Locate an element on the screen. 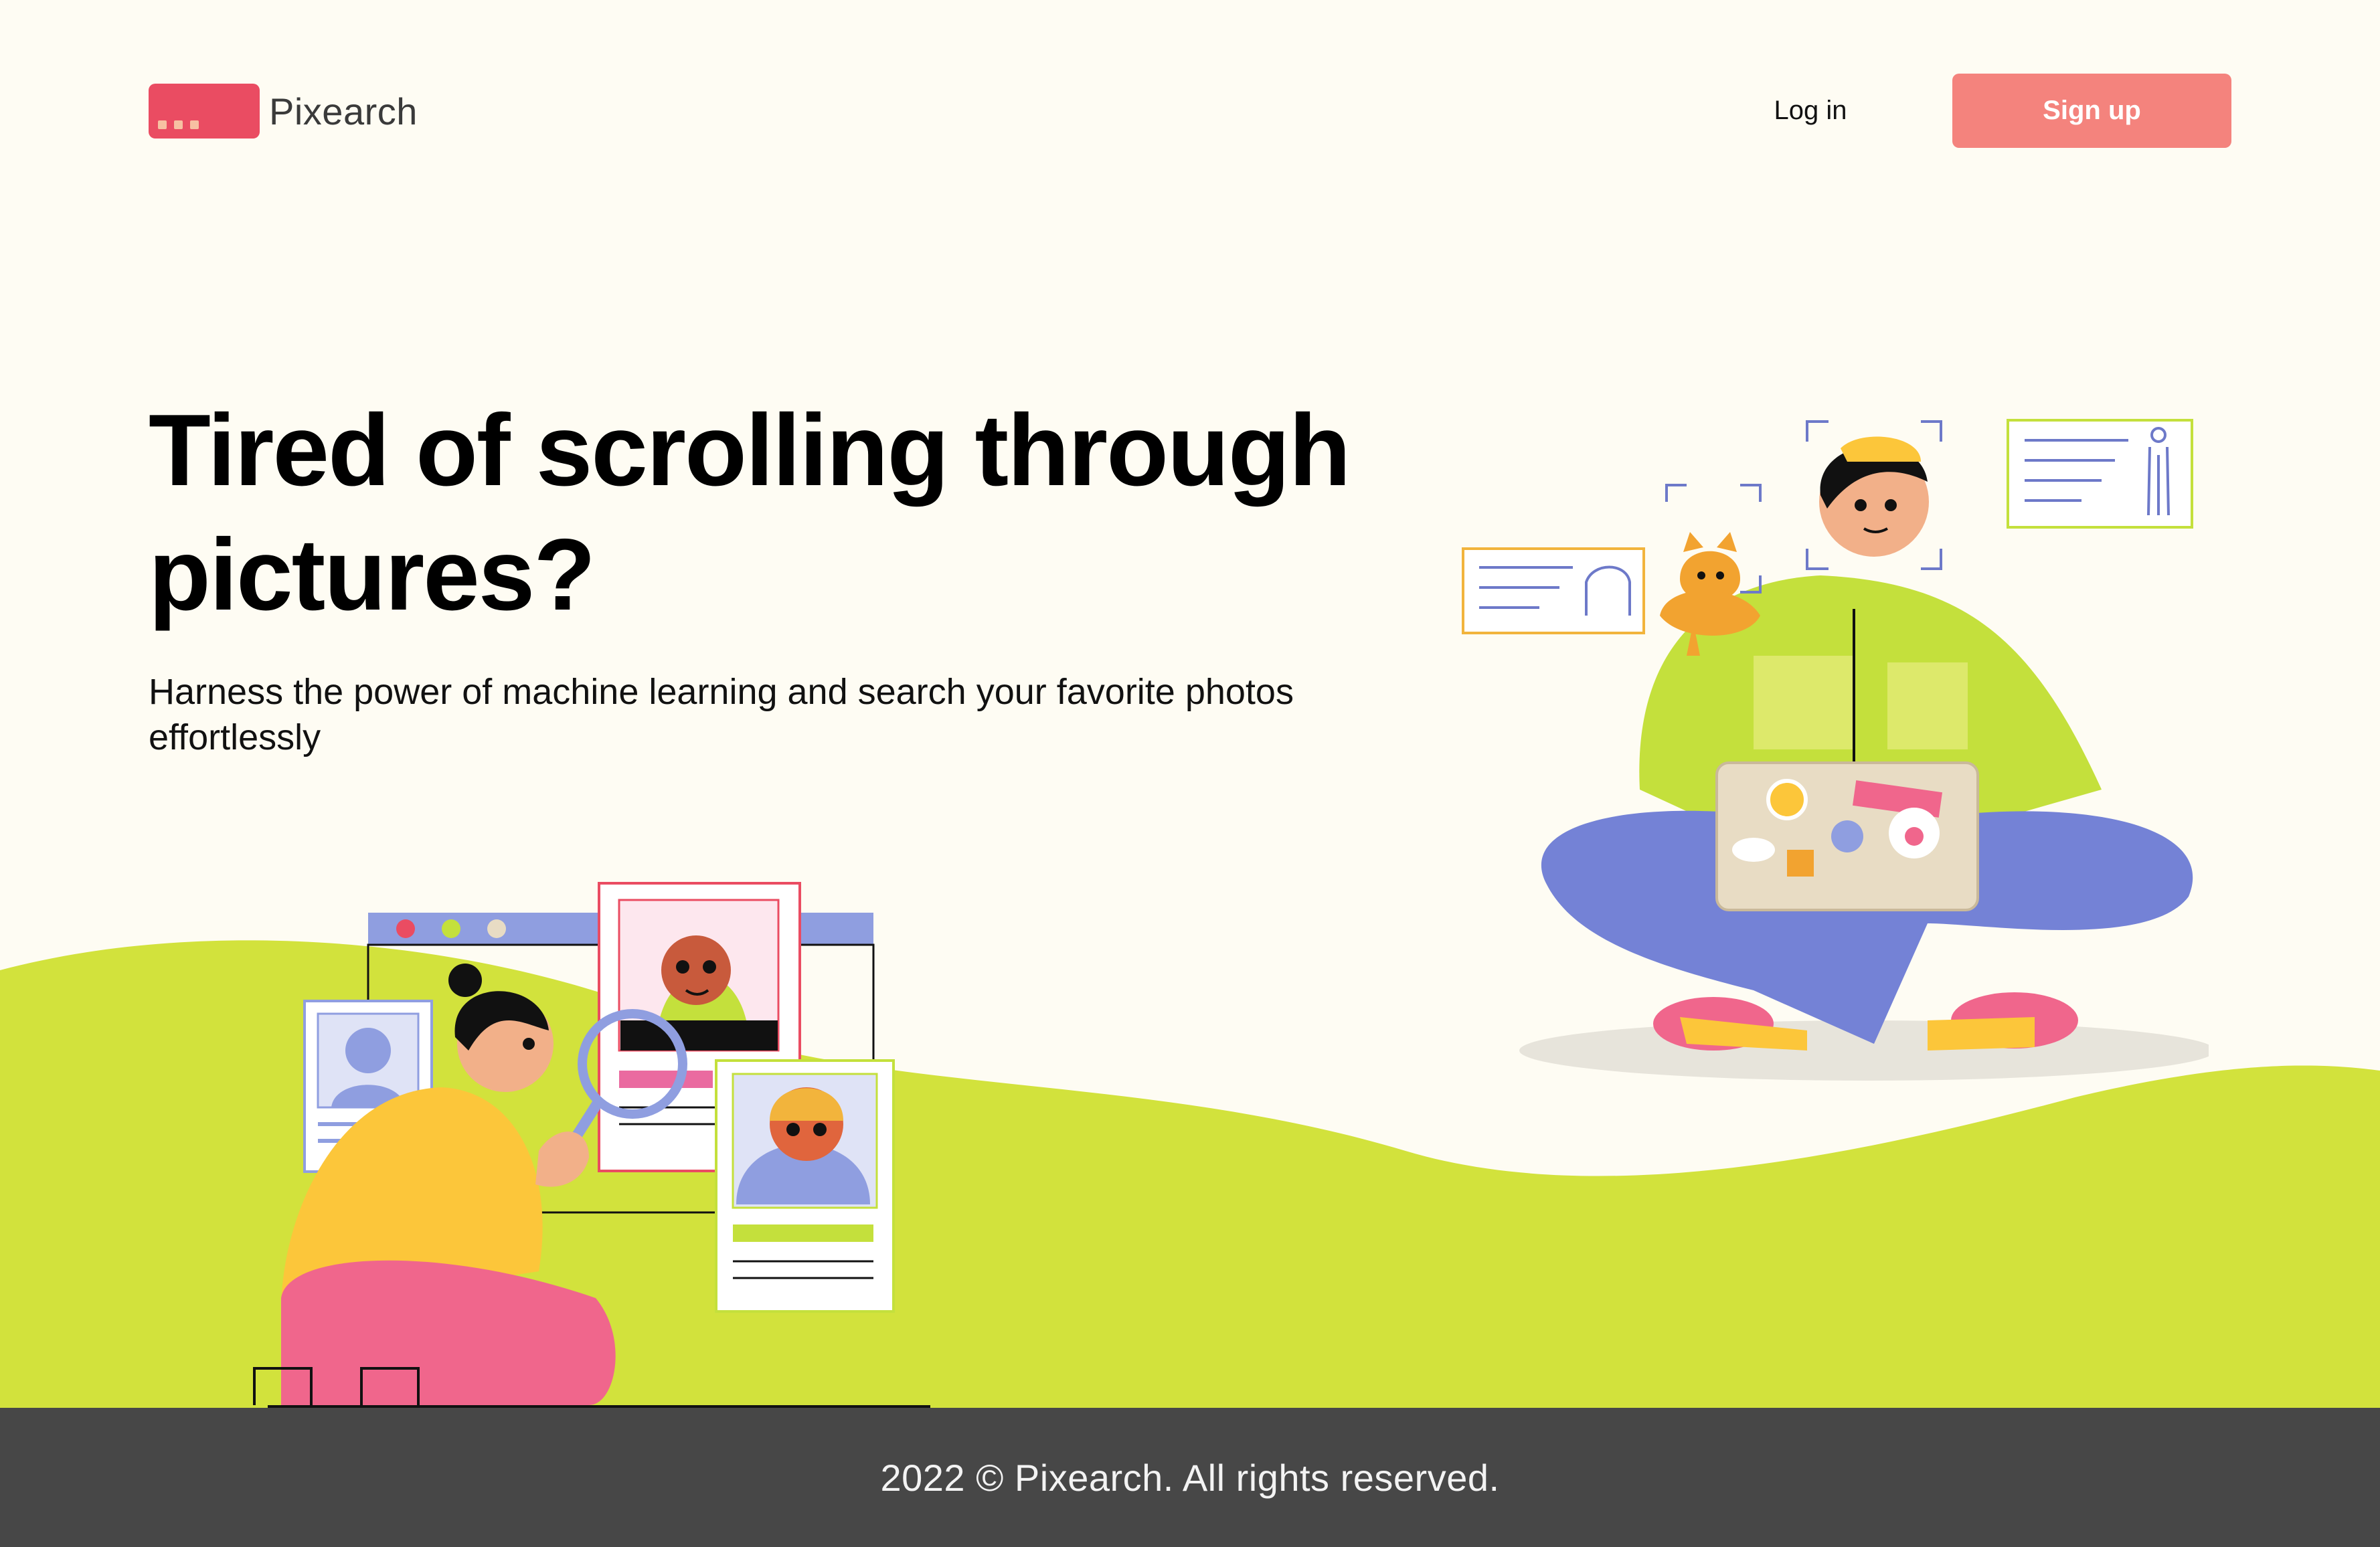 The height and width of the screenshot is (1547, 2380). brand-name: Pixearch is located at coordinates (344, 111).